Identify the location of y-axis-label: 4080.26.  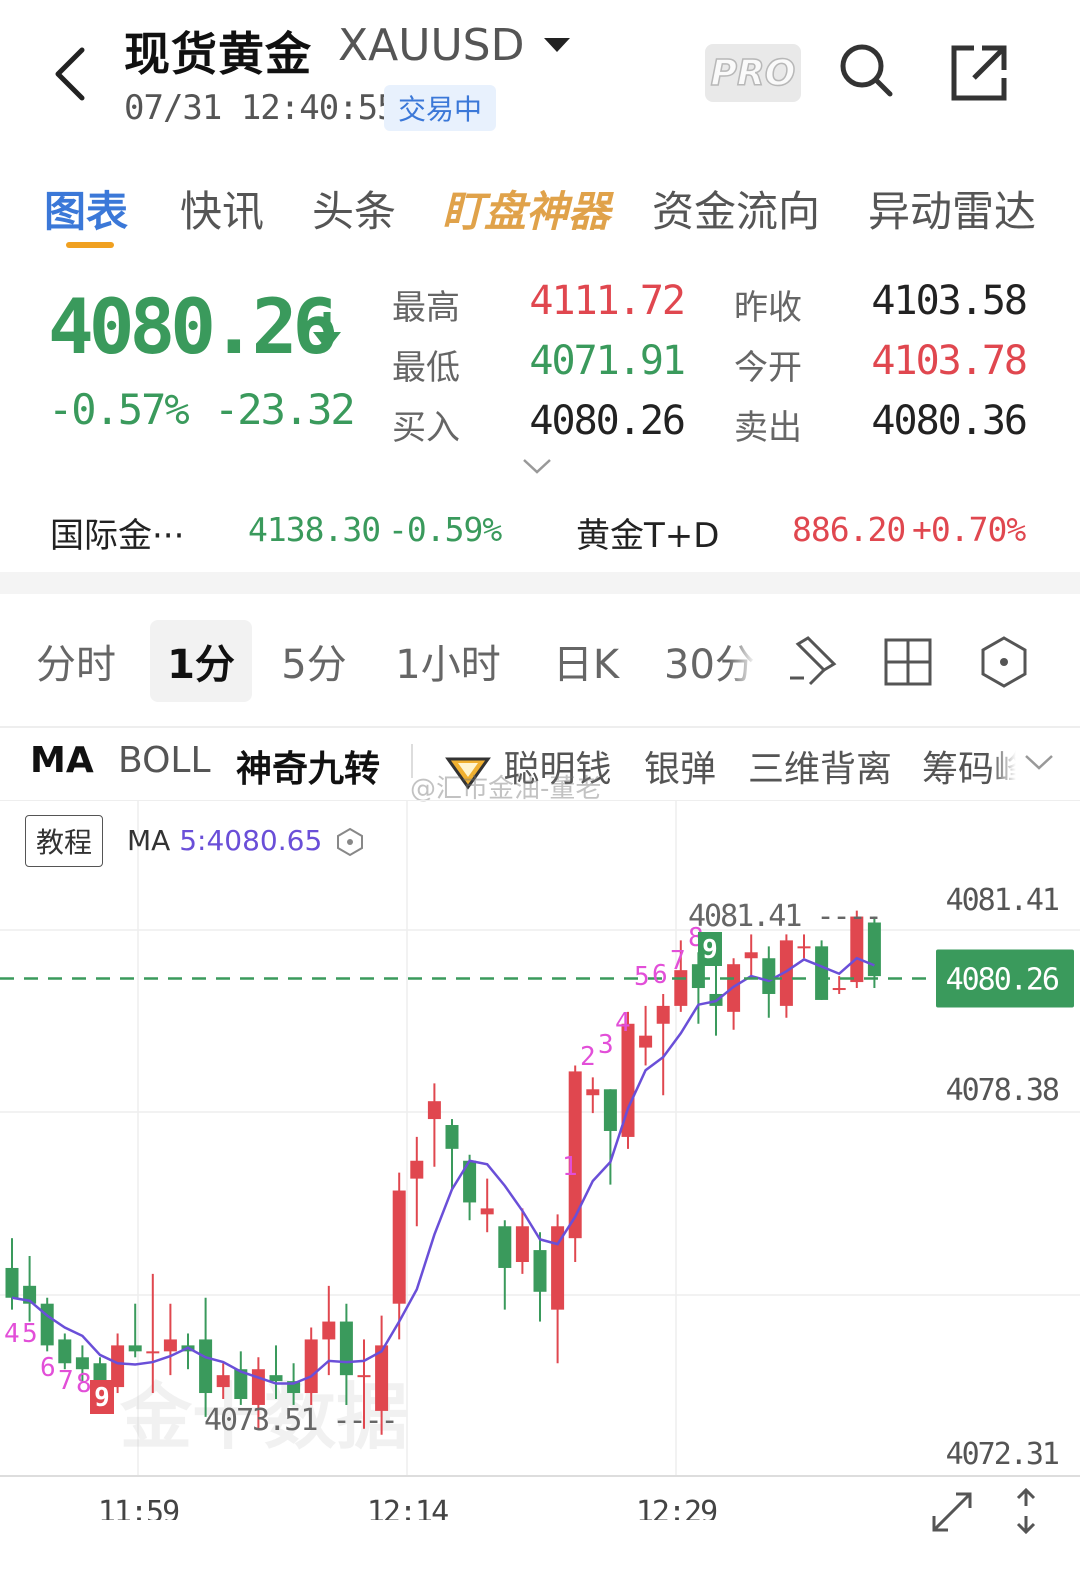
(1002, 979).